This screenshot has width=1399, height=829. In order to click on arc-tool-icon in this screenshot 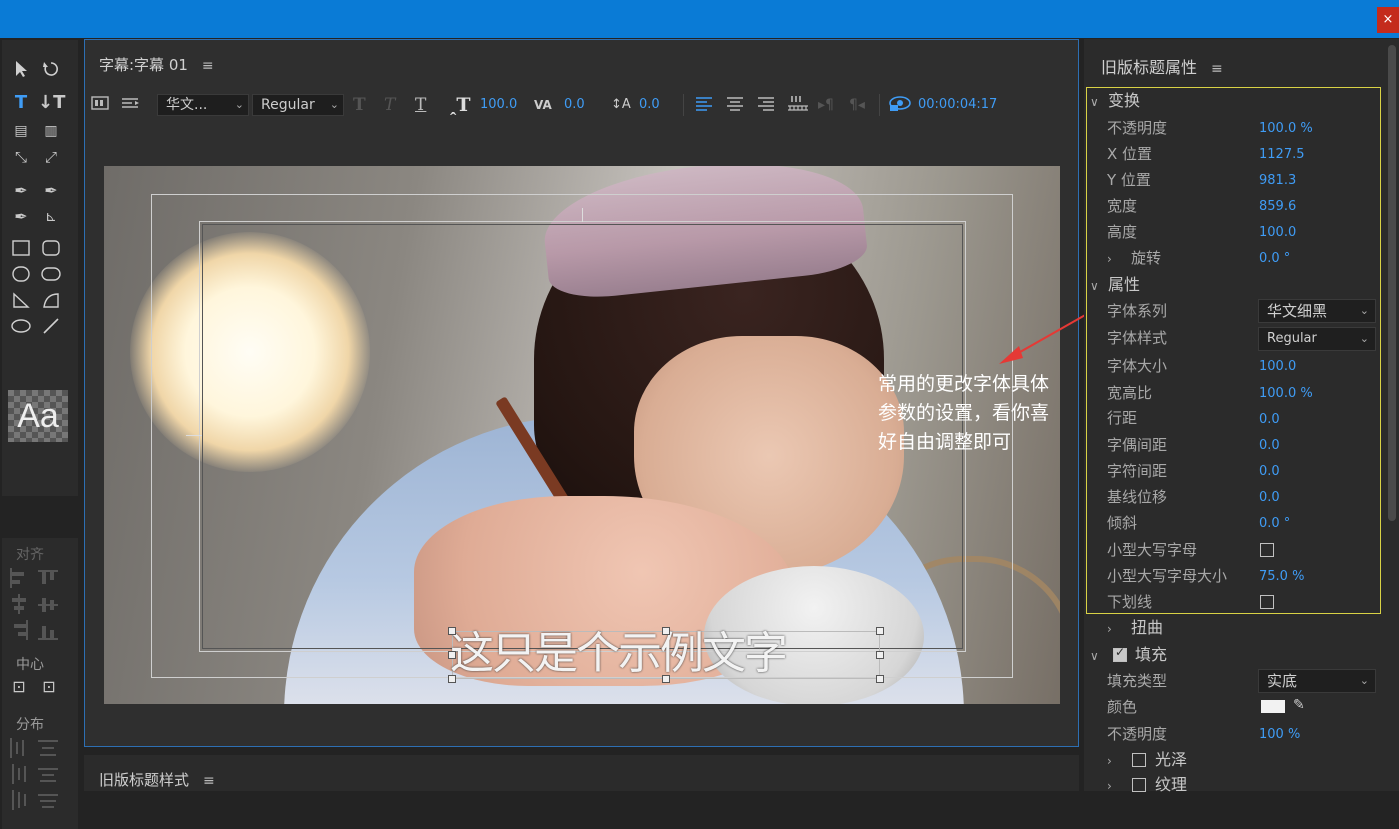, I will do `click(51, 303)`.